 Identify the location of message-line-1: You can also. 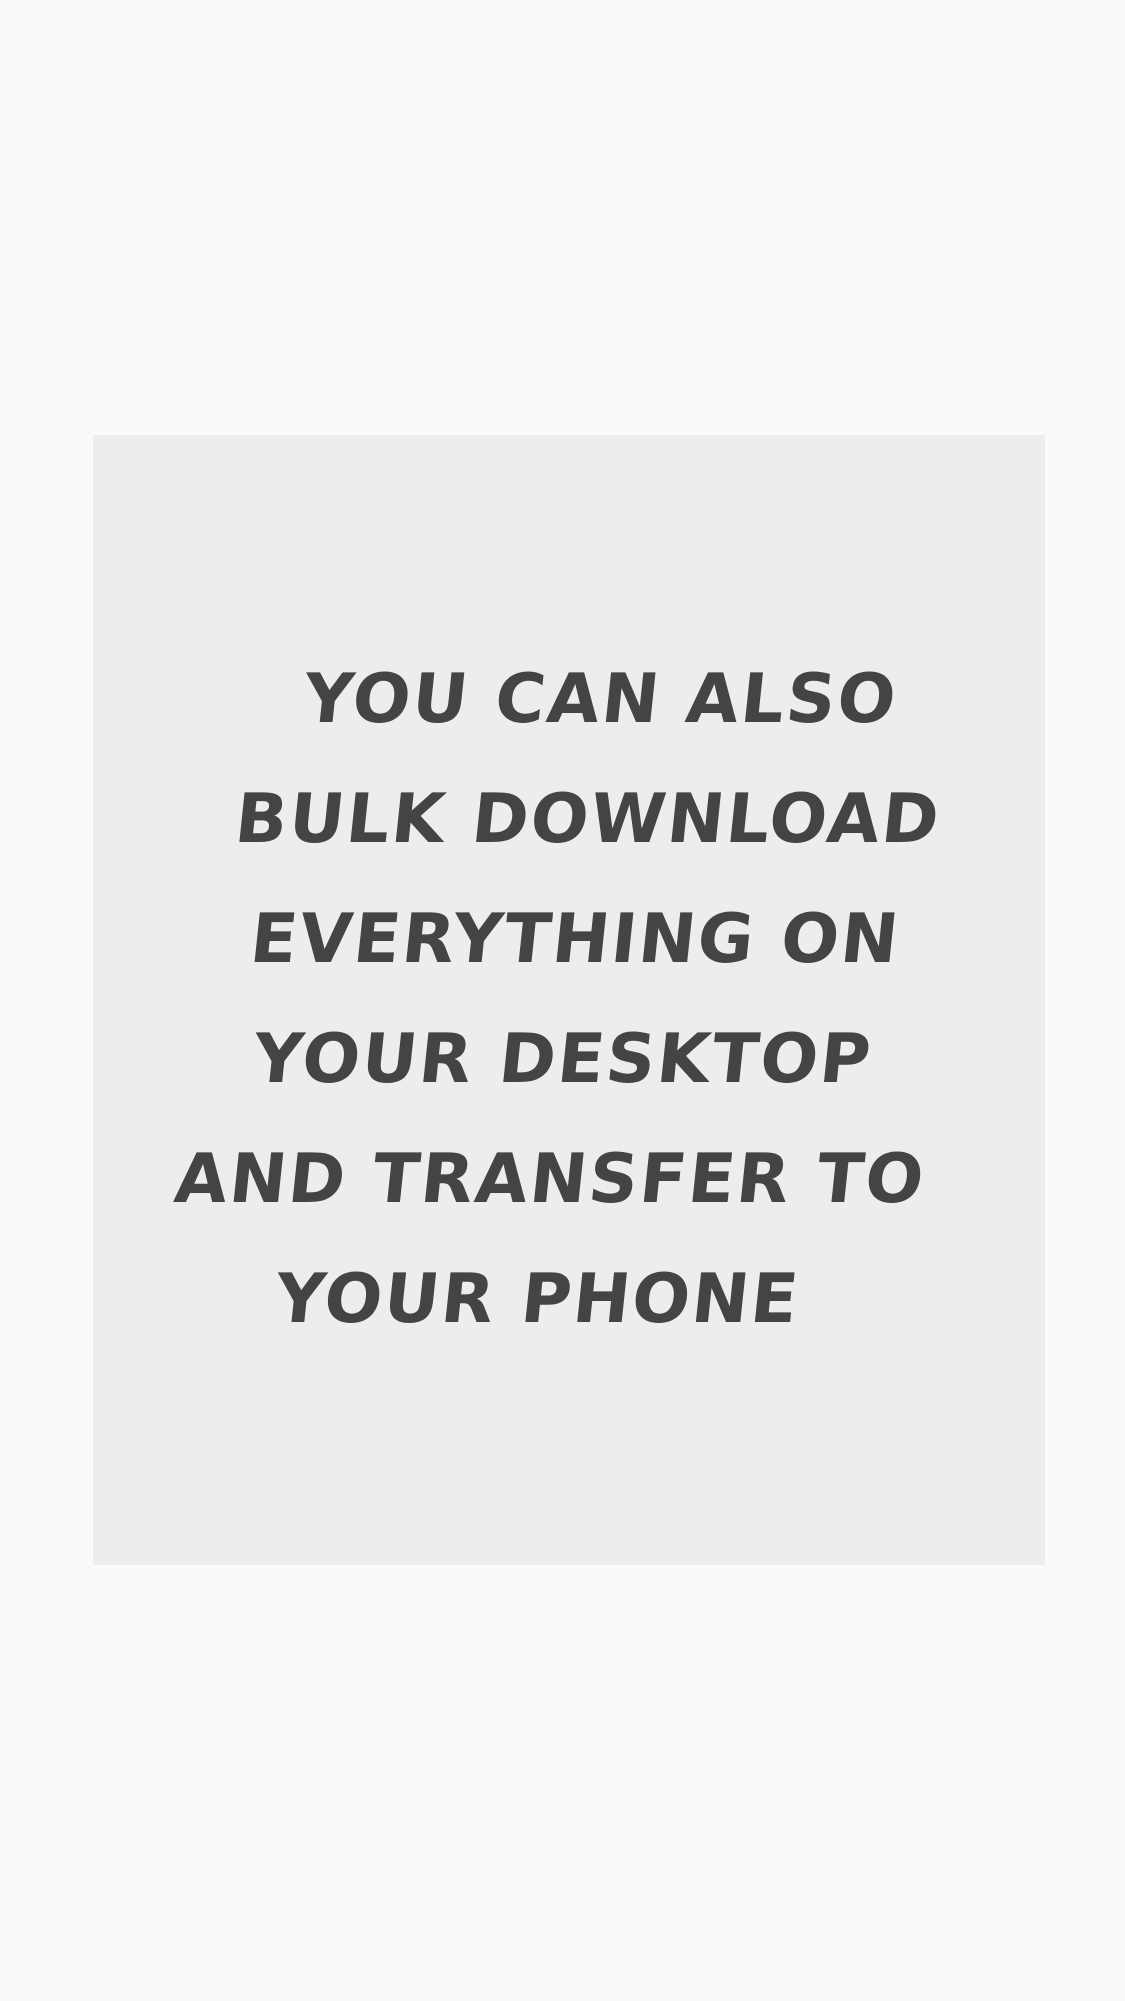
(600, 699).